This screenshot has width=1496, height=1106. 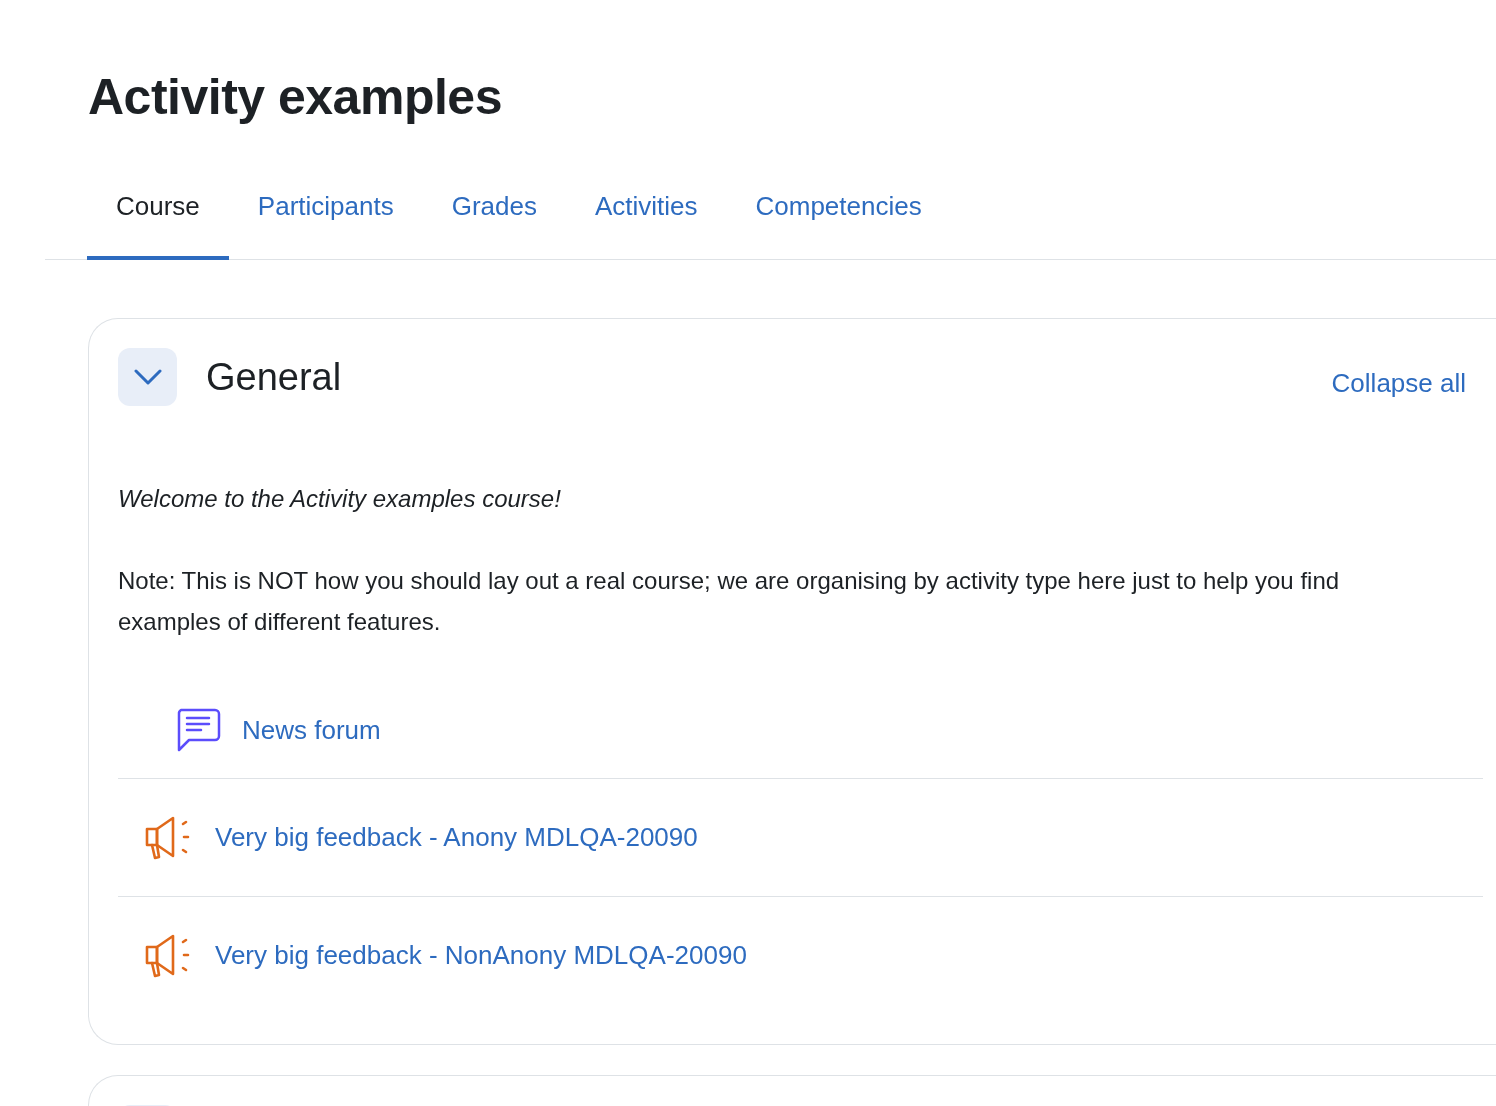 What do you see at coordinates (838, 214) in the screenshot?
I see `tab: Competencies` at bounding box center [838, 214].